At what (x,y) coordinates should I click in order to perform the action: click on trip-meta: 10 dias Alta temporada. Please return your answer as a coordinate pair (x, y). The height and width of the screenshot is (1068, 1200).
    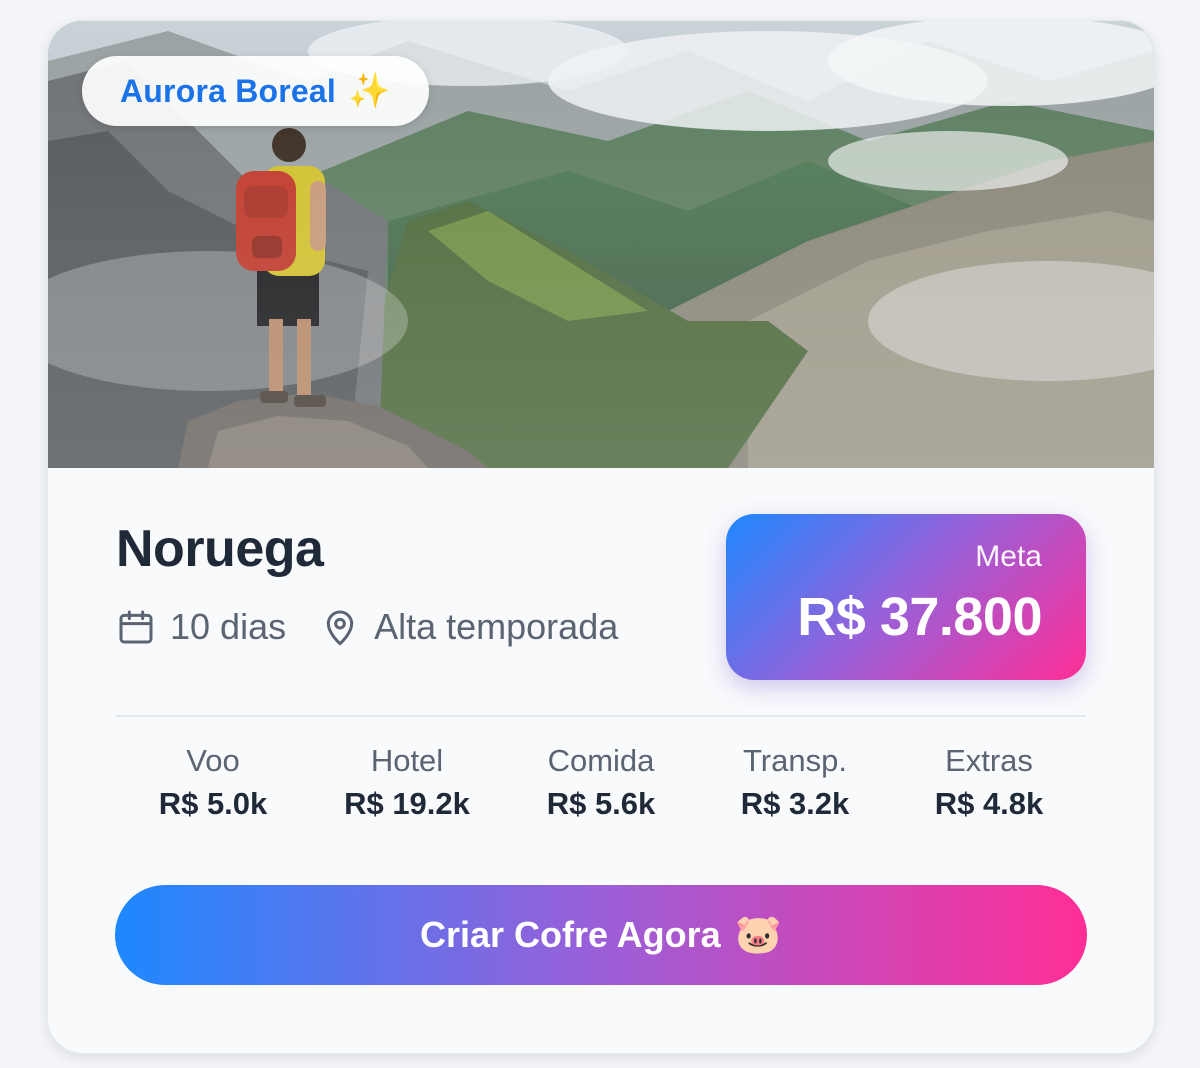
    Looking at the image, I should click on (367, 627).